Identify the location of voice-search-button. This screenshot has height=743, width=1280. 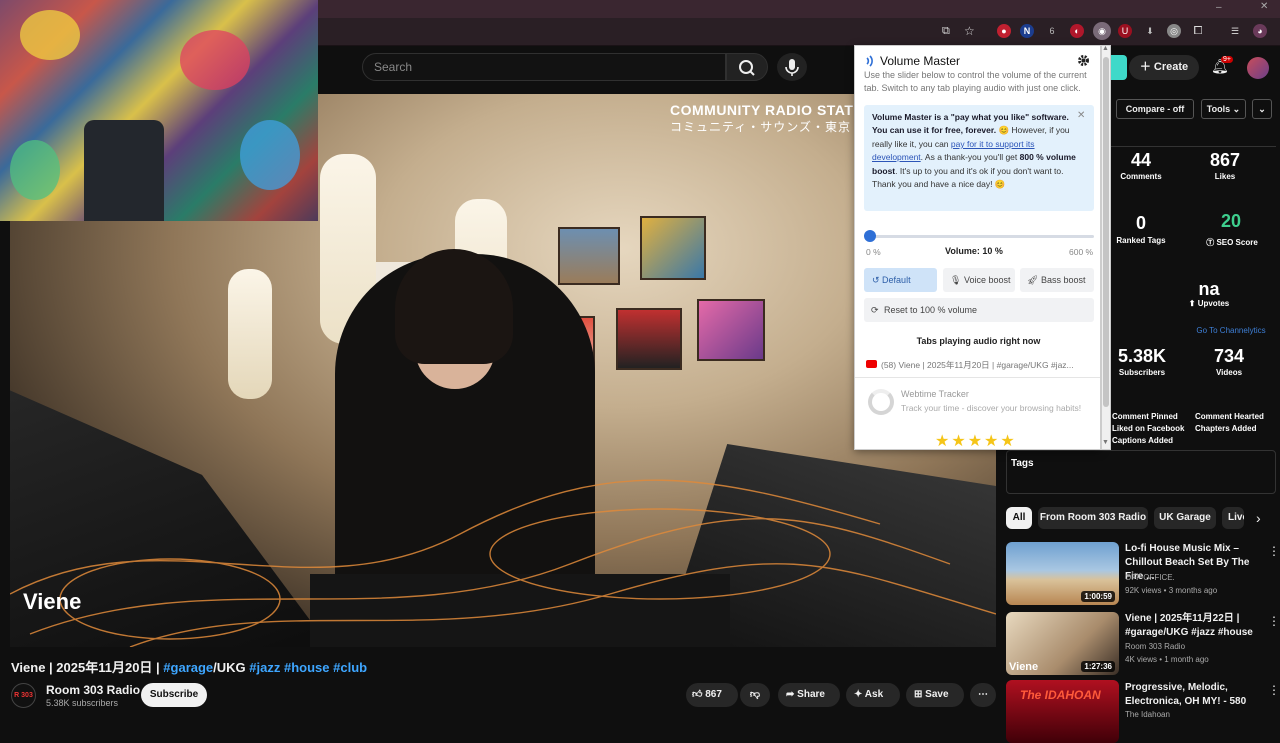
(792, 67).